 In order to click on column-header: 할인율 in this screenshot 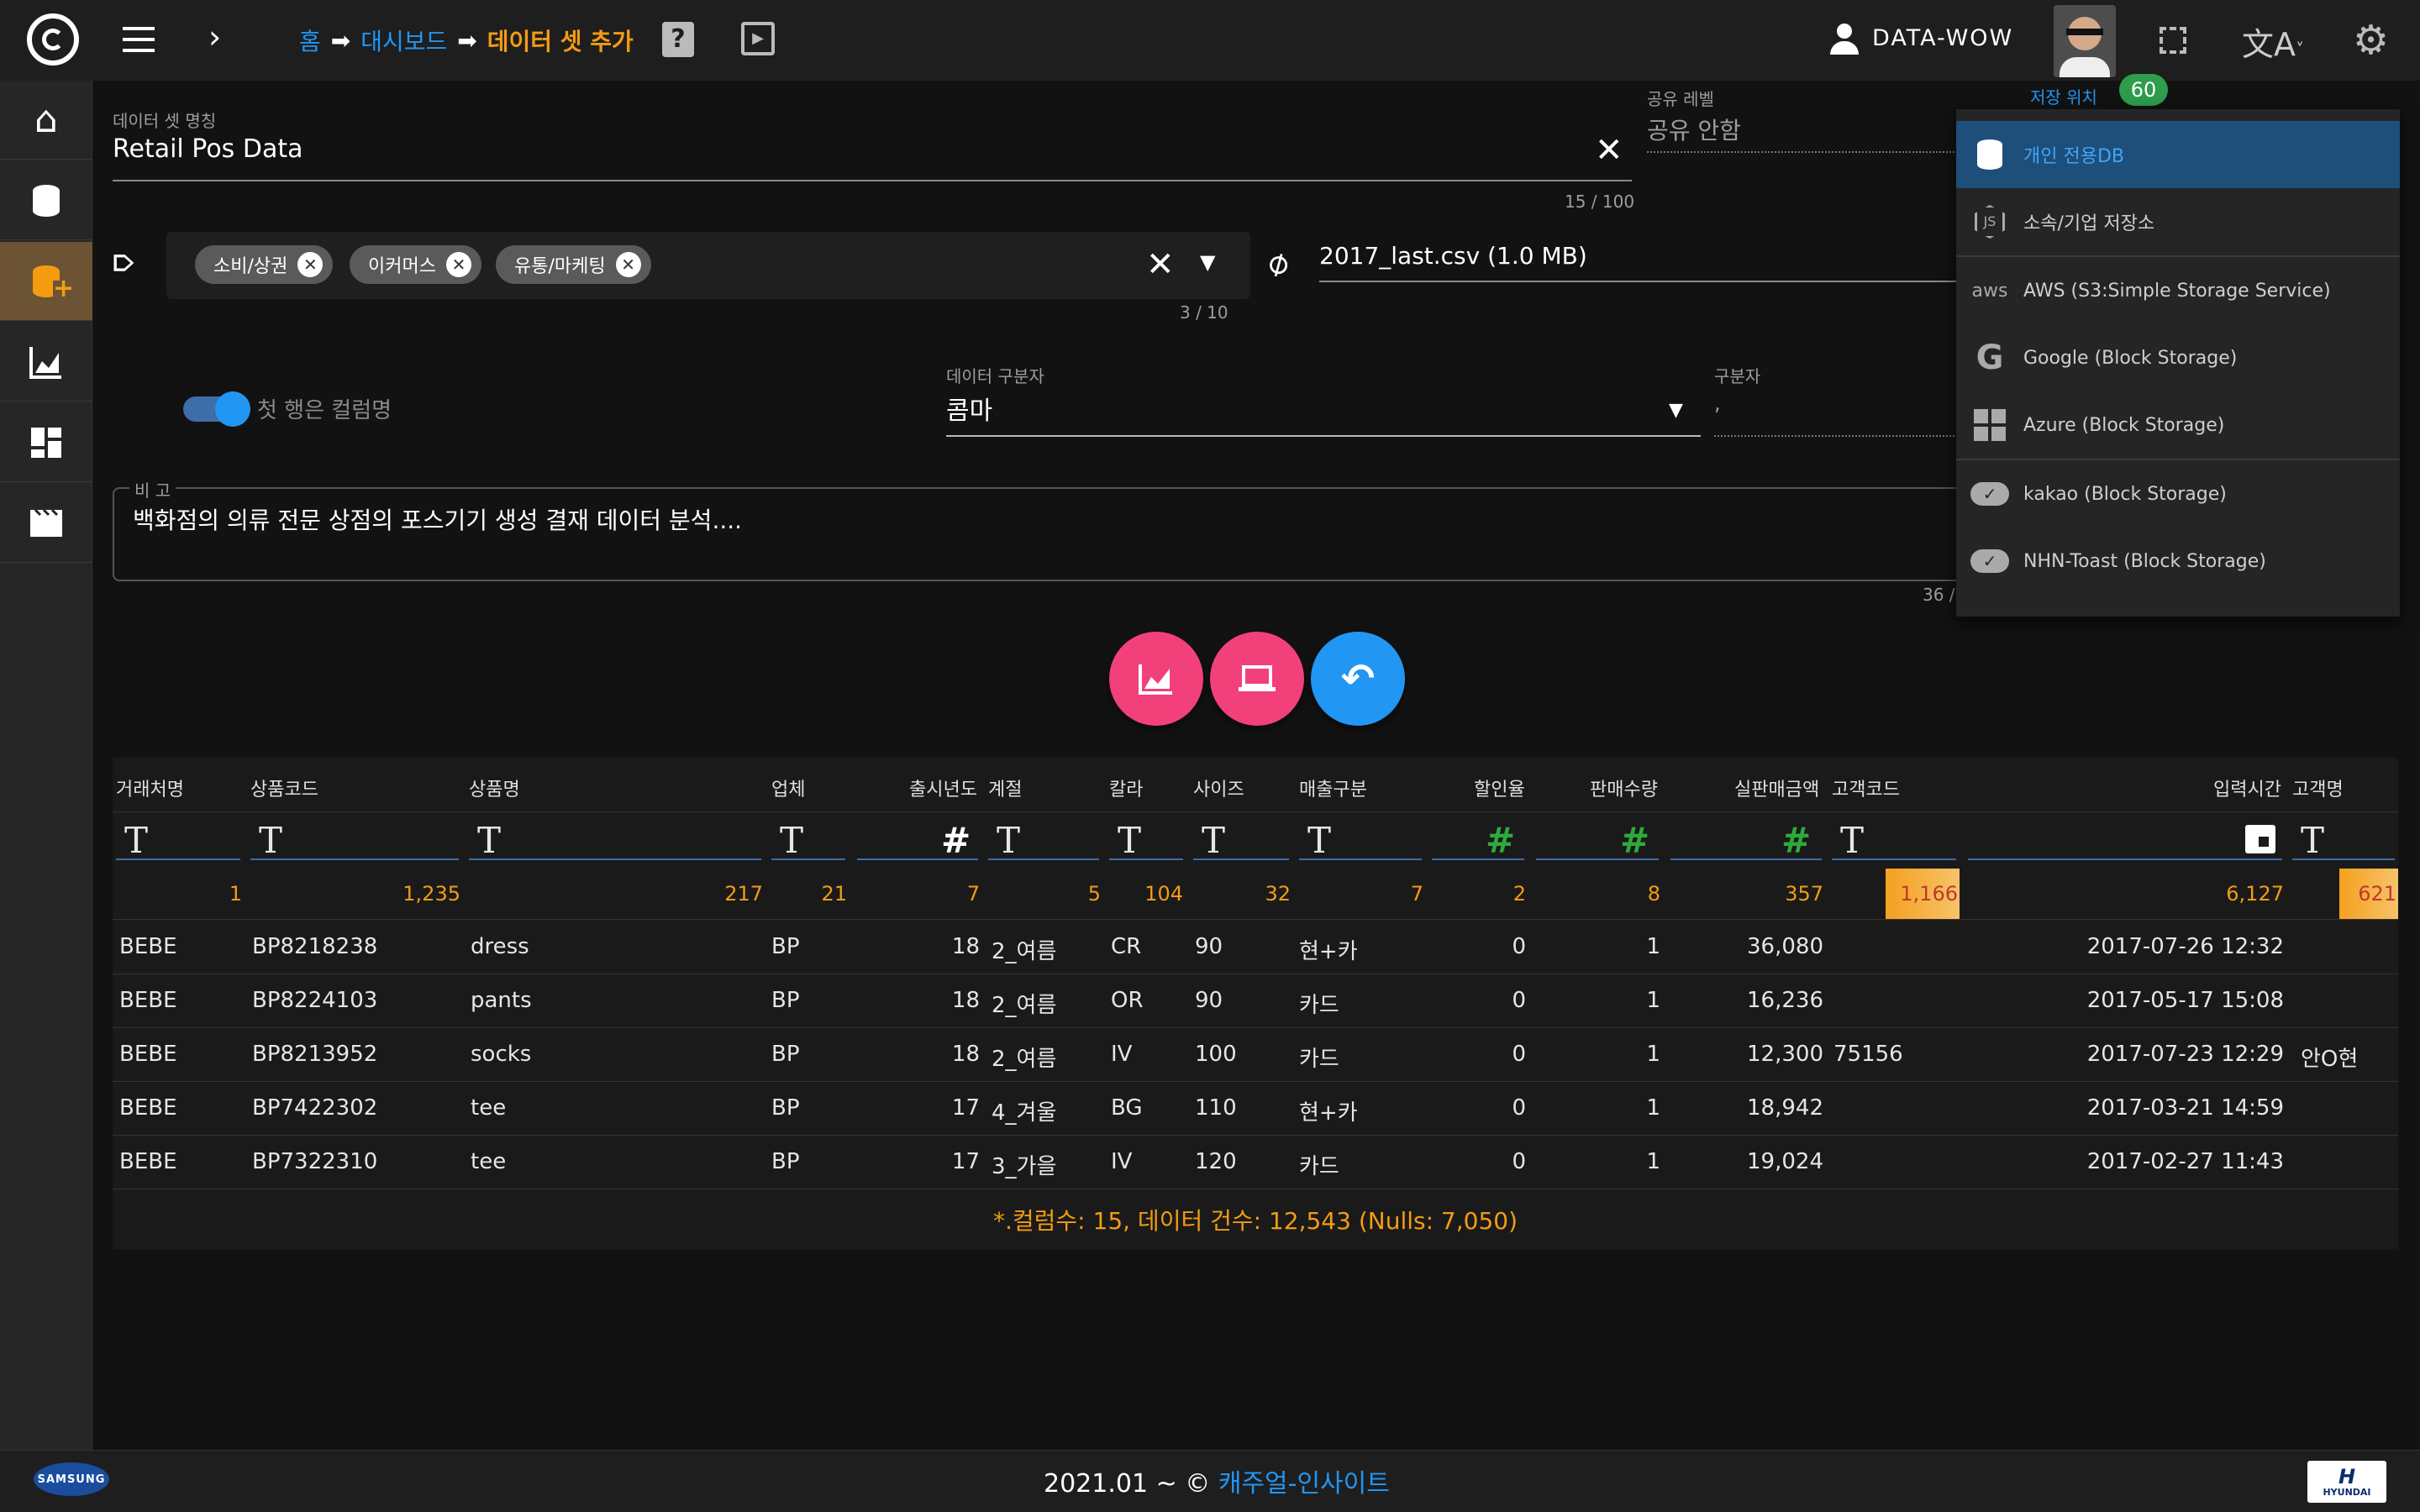, I will do `click(1499, 787)`.